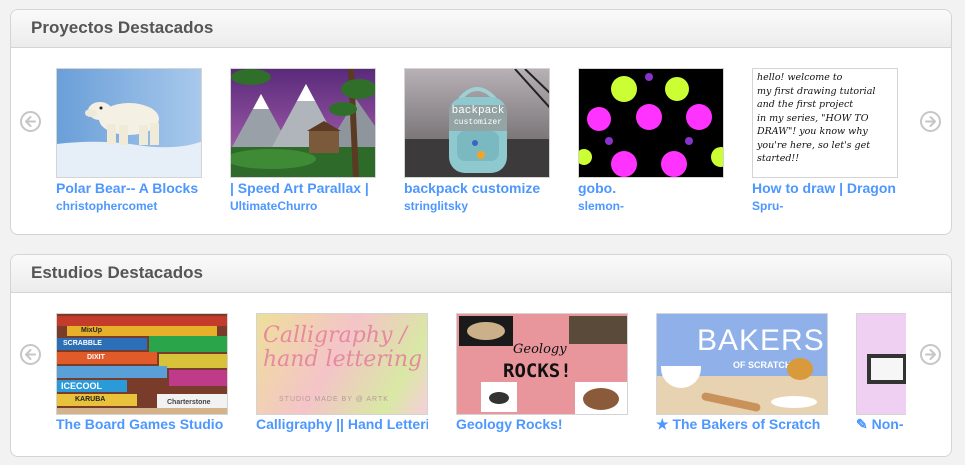 The height and width of the screenshot is (465, 965). Describe the element at coordinates (481, 274) in the screenshot. I see `featured-studios-heading: Estudios Destacados` at that location.